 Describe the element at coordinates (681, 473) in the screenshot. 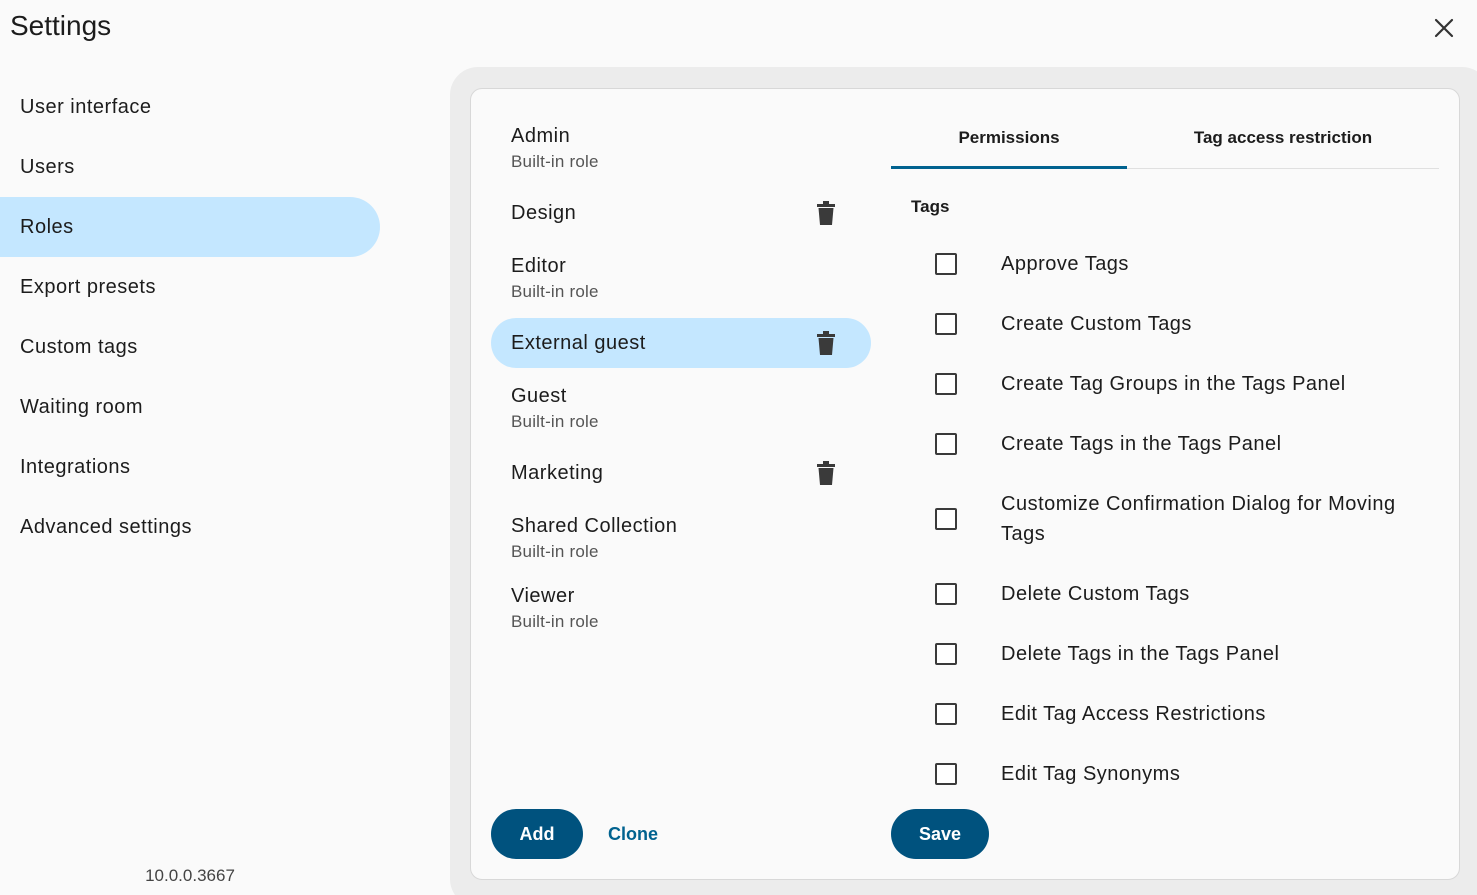

I see `role-item-marketing: Marketing` at that location.